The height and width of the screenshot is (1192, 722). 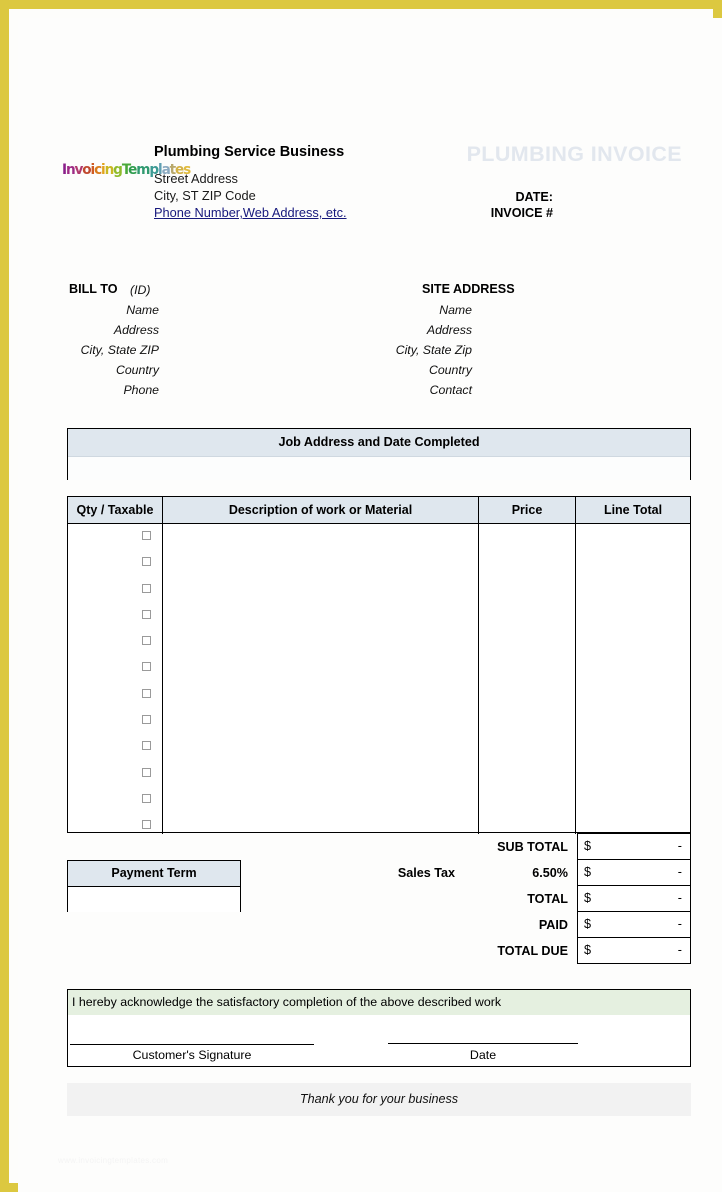 I want to click on totals-row: TOTAL $ -, so click(x=519, y=898).